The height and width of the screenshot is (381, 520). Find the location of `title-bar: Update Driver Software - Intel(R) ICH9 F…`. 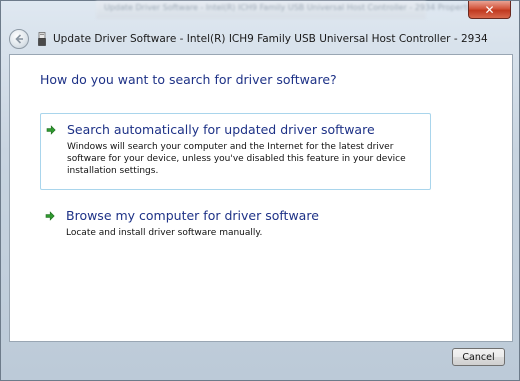

title-bar: Update Driver Software - Intel(R) ICH9 F… is located at coordinates (261, 39).